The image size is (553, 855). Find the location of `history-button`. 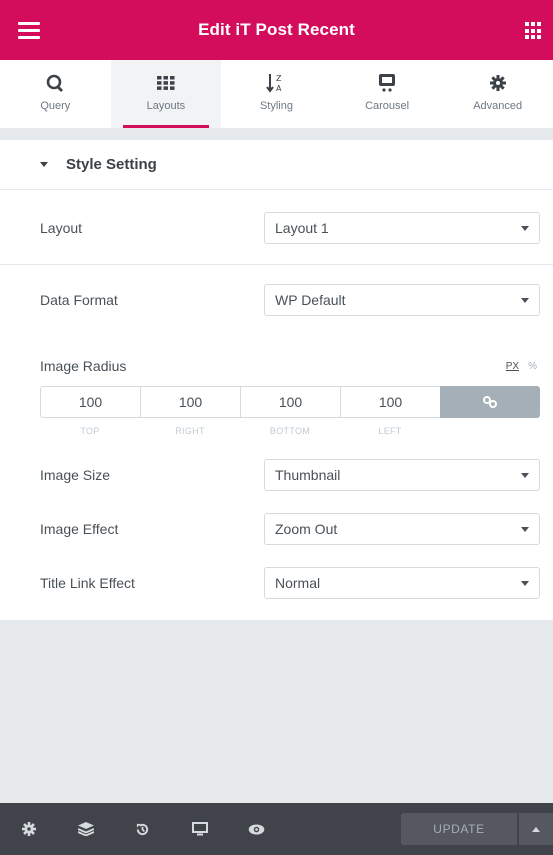

history-button is located at coordinates (142, 829).